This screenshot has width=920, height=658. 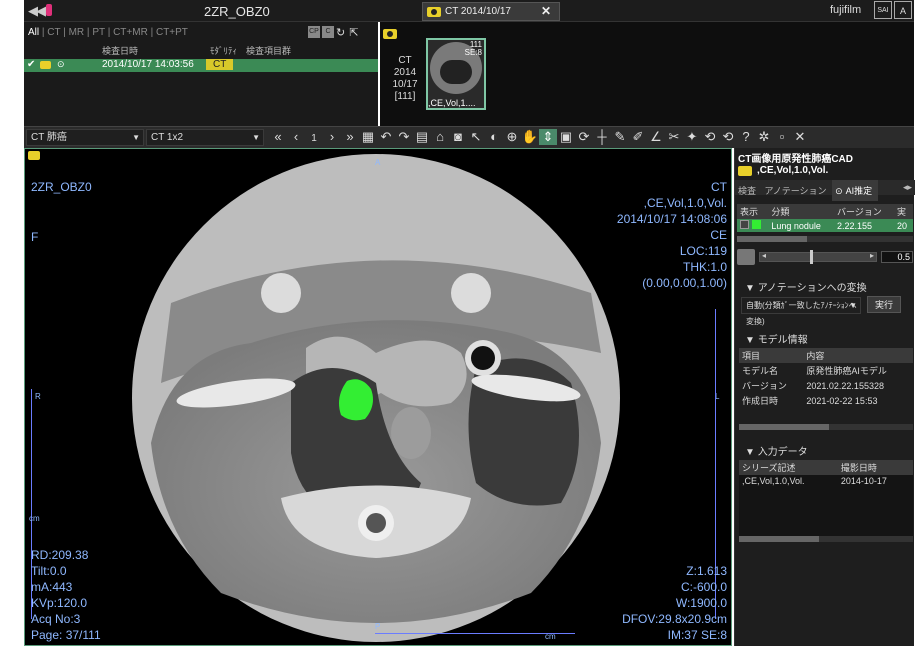 What do you see at coordinates (422, 137) in the screenshot?
I see `stack-icon: ▤` at bounding box center [422, 137].